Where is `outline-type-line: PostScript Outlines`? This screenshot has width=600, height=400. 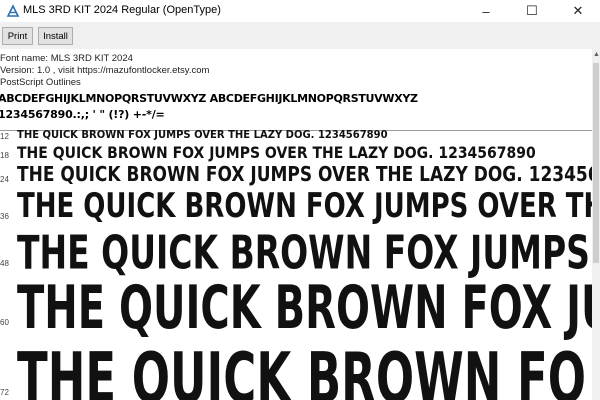
outline-type-line: PostScript Outlines is located at coordinates (40, 82).